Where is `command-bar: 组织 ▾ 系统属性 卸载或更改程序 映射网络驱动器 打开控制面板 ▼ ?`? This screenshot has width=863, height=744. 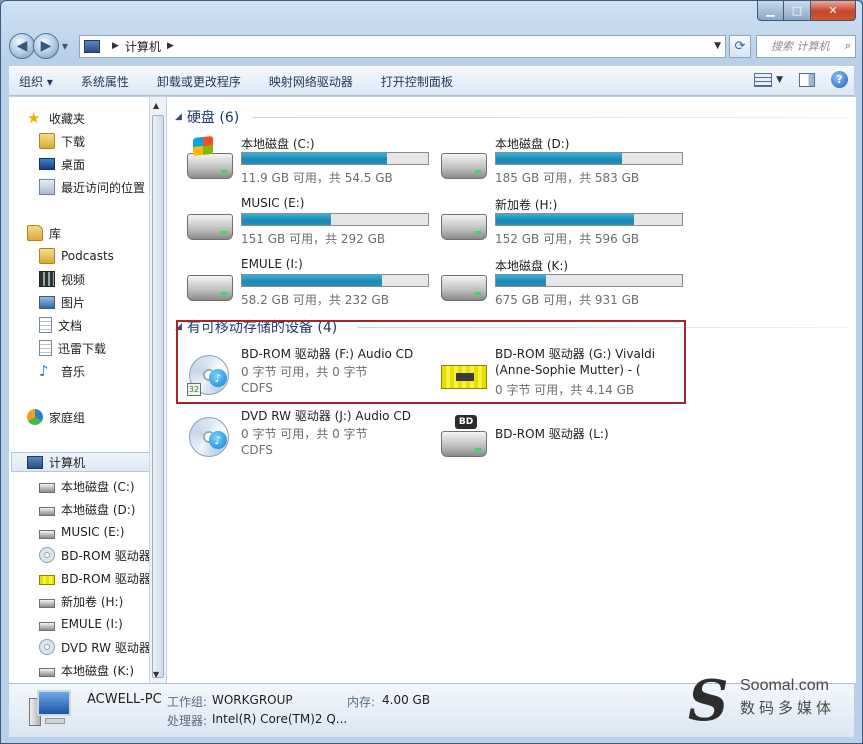 command-bar: 组织 ▾ 系统属性 卸载或更改程序 映射网络驱动器 打开控制面板 ▼ ? is located at coordinates (431, 81).